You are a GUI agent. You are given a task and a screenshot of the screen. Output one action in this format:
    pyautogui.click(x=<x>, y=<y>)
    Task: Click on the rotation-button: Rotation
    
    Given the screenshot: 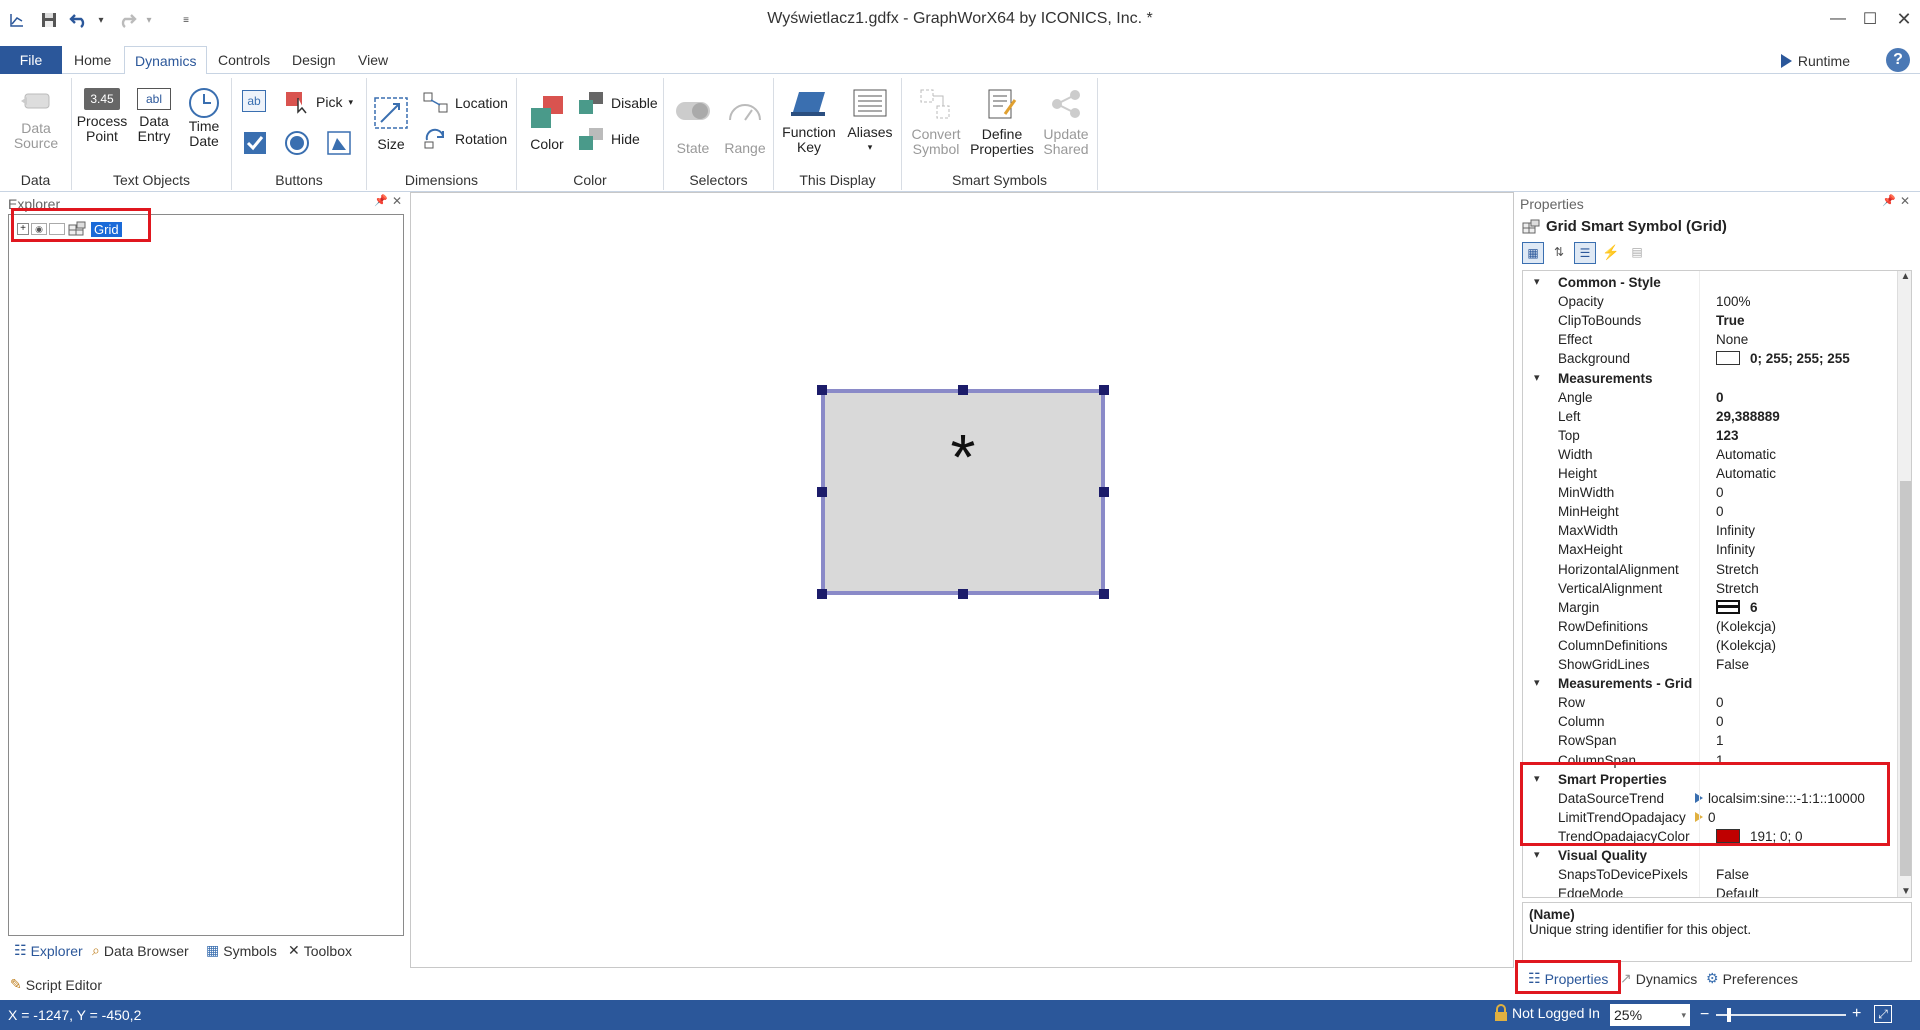 What is the action you would take?
    pyautogui.click(x=465, y=139)
    